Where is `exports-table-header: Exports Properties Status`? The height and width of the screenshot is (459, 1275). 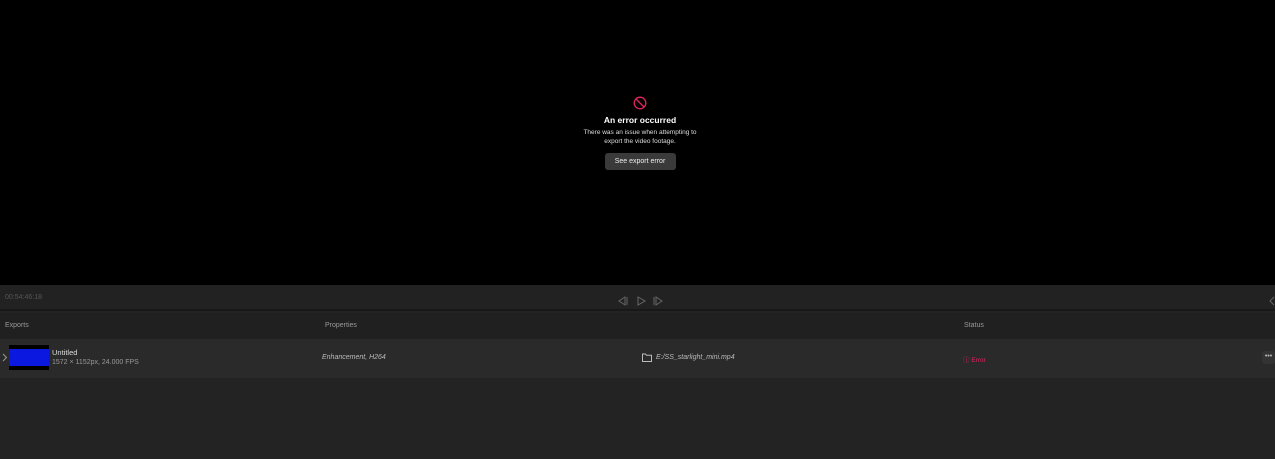 exports-table-header: Exports Properties Status is located at coordinates (637, 326).